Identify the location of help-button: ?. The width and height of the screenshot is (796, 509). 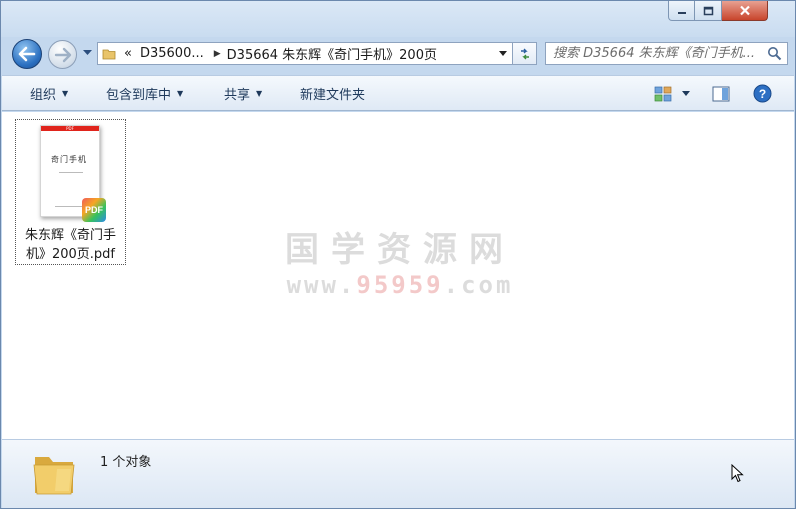
(762, 93).